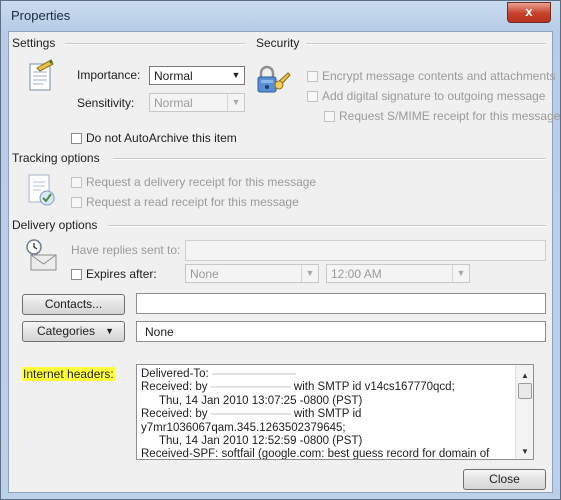 This screenshot has width=561, height=500. I want to click on expires-checkbox, so click(76, 274).